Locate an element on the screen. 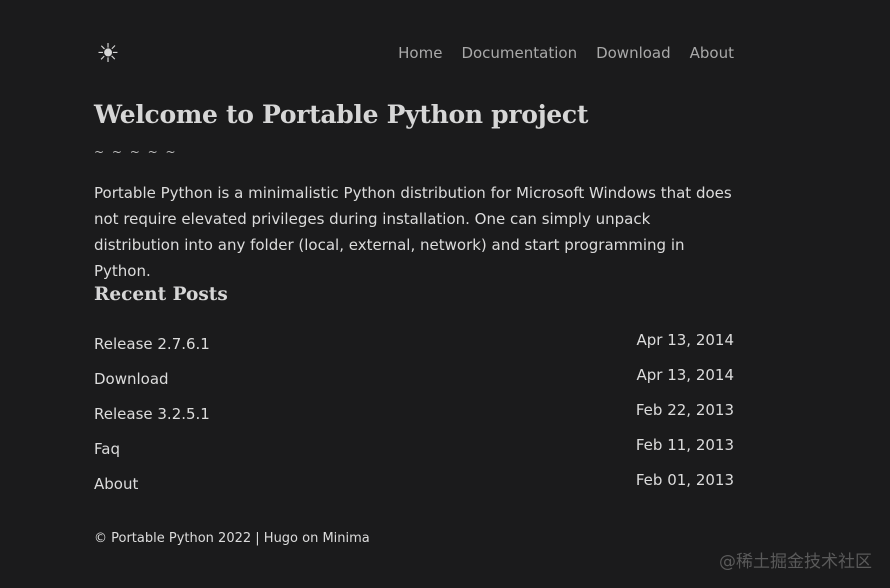 The height and width of the screenshot is (588, 890). main-nav: Home Documentation Download About is located at coordinates (566, 53).